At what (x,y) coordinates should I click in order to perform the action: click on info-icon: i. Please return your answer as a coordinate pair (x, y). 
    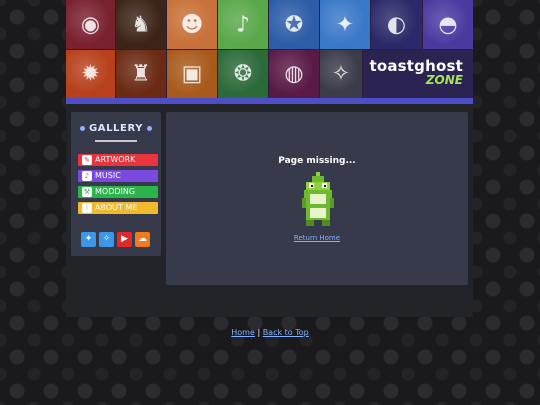
    Looking at the image, I should click on (87, 208).